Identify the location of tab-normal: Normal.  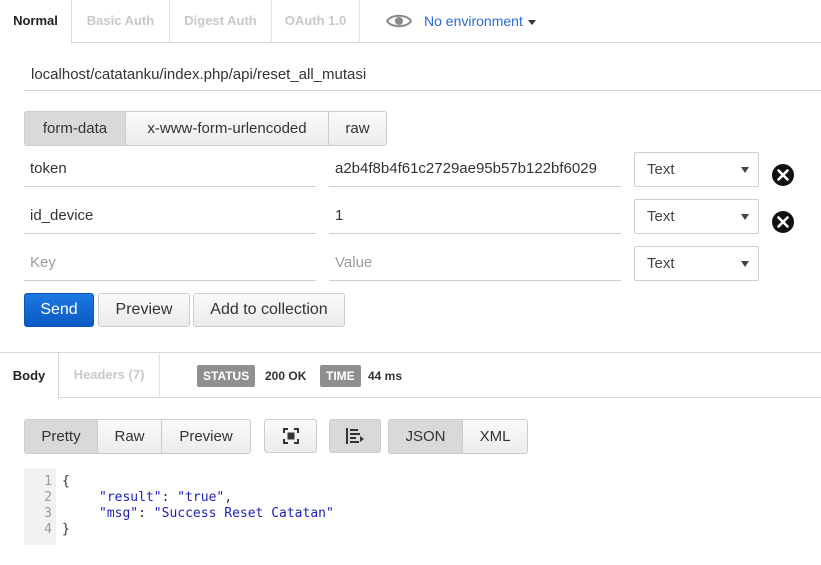
(36, 22).